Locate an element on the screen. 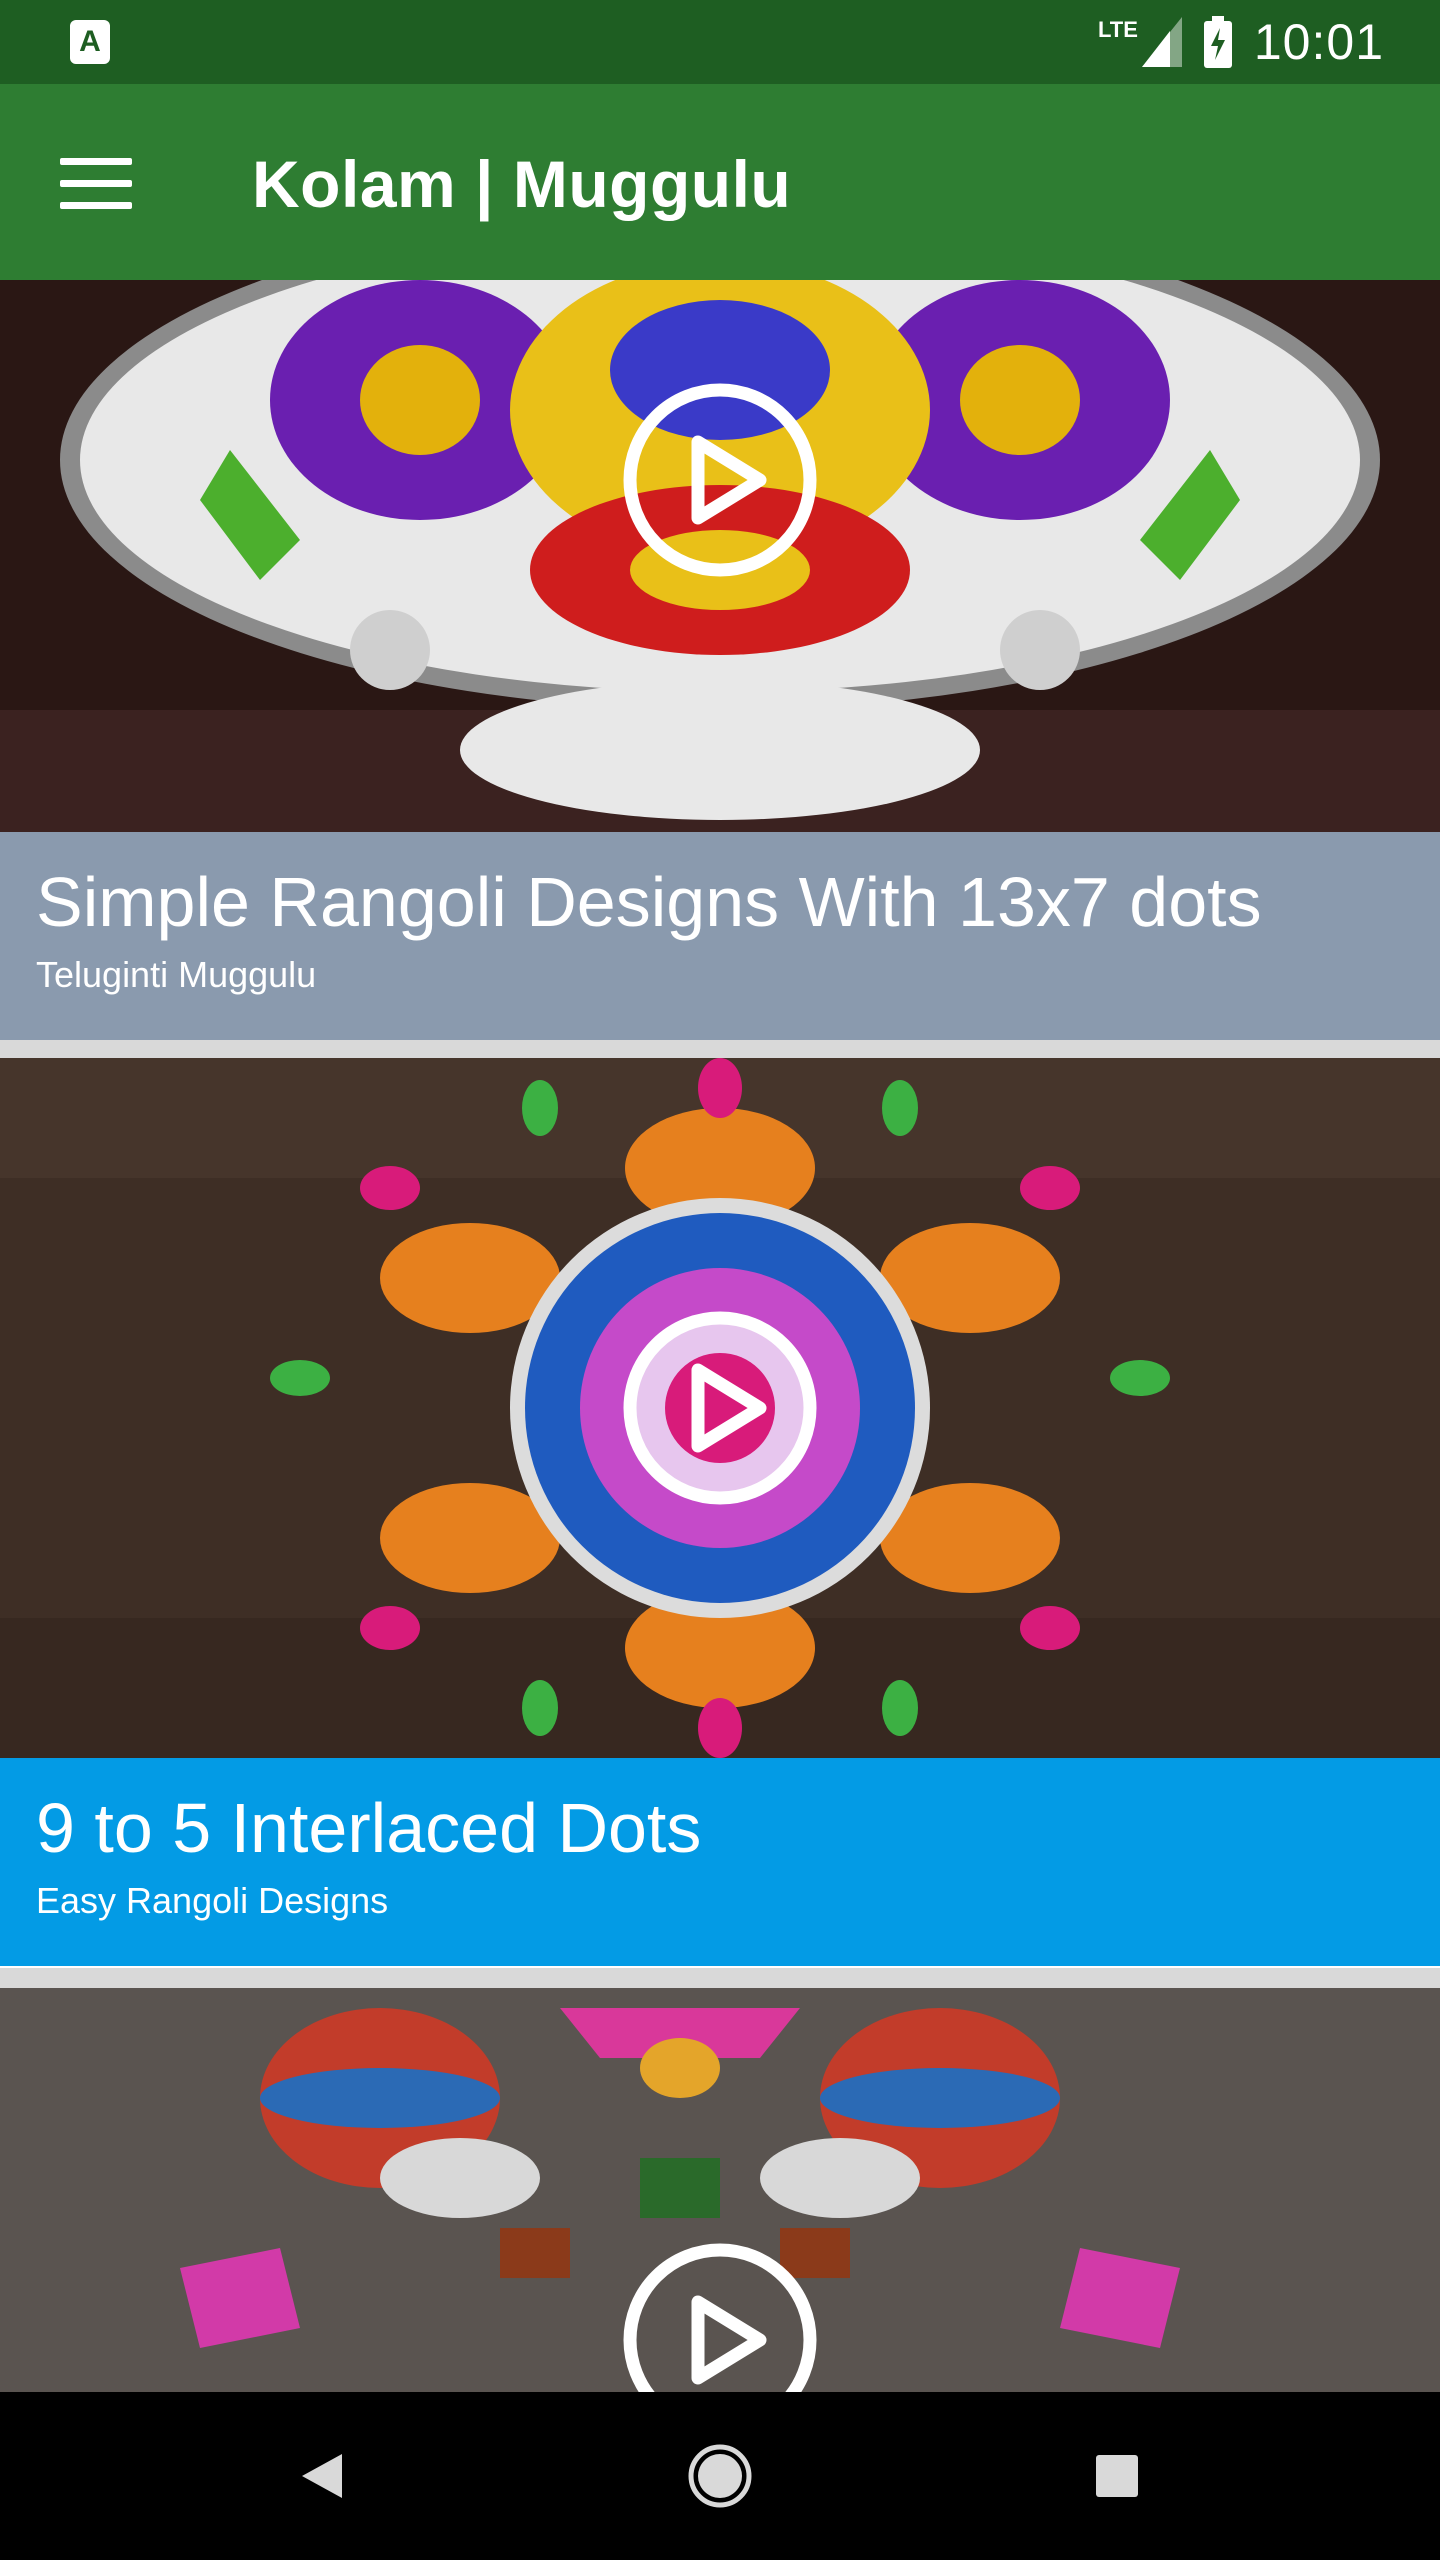  video-title: Simple Rangoli Designs With 13x7 dots is located at coordinates (649, 902).